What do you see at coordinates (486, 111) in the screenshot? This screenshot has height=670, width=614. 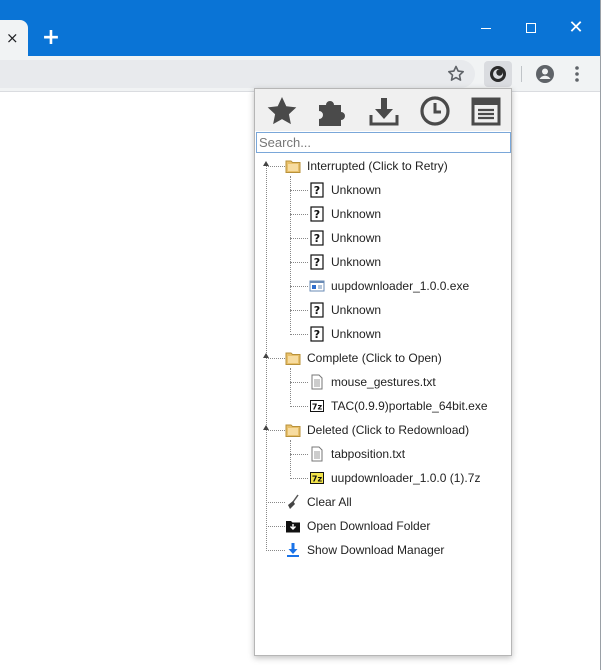 I see `notes-icon` at bounding box center [486, 111].